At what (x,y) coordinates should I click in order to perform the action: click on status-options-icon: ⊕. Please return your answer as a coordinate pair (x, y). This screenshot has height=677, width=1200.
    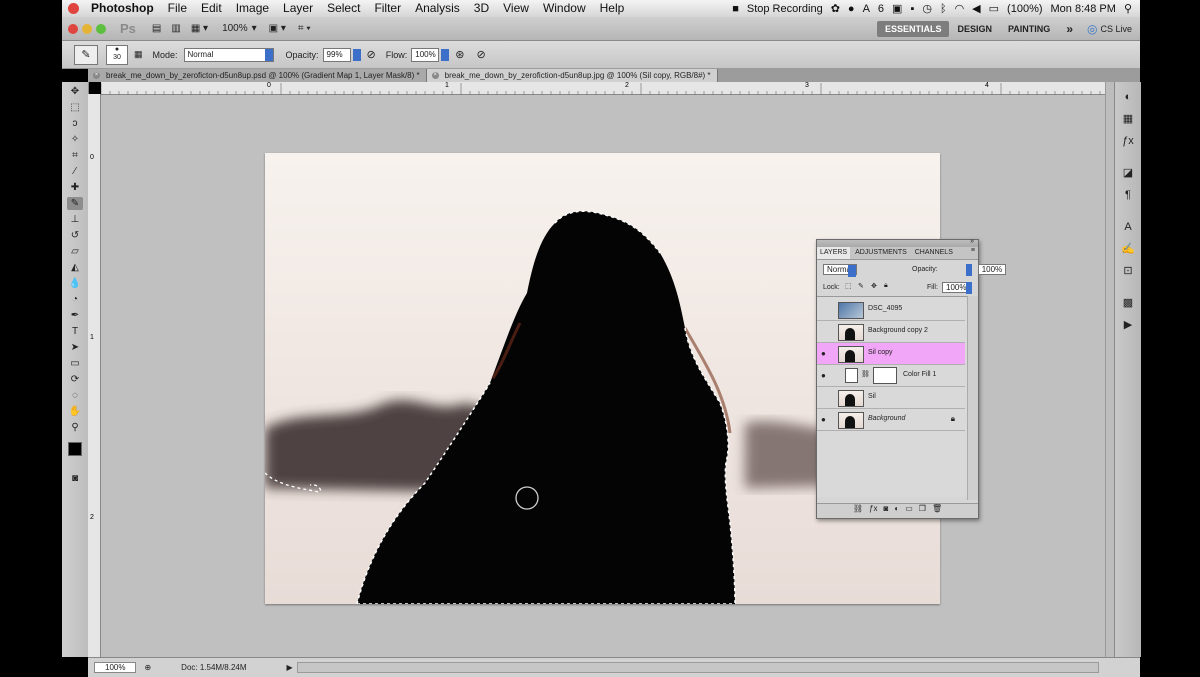
    Looking at the image, I should click on (147, 667).